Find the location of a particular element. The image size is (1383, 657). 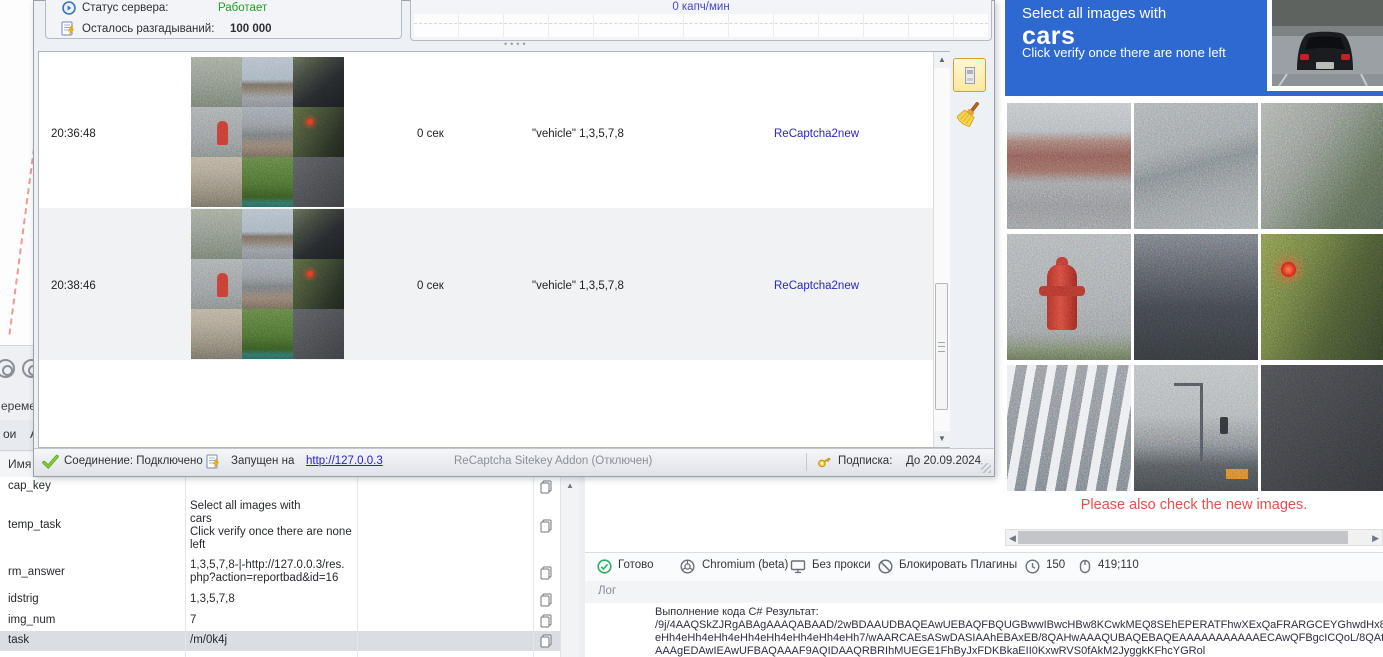

table-scrollbar: ▲ ▼ is located at coordinates (941, 249).